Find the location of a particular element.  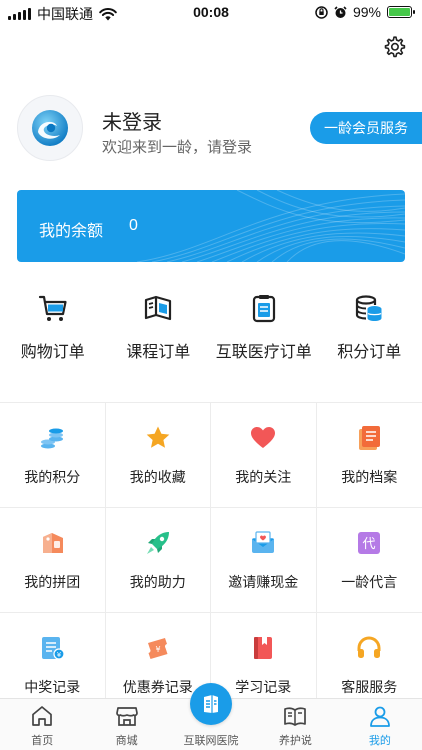

svg-text: 代 is located at coordinates (369, 544).